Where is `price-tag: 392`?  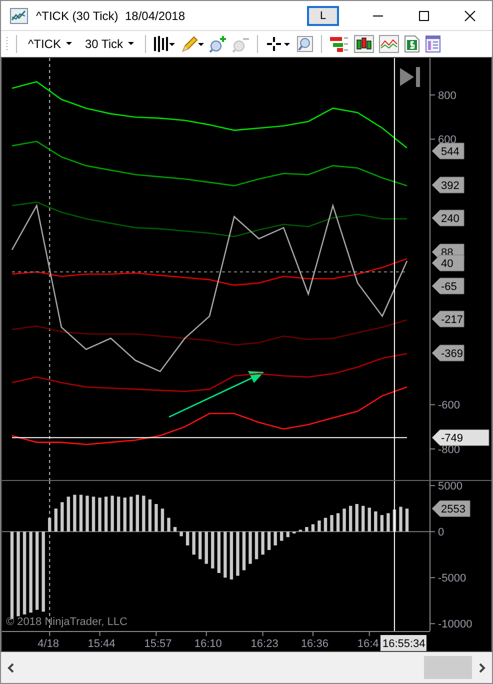
price-tag: 392 is located at coordinates (448, 185).